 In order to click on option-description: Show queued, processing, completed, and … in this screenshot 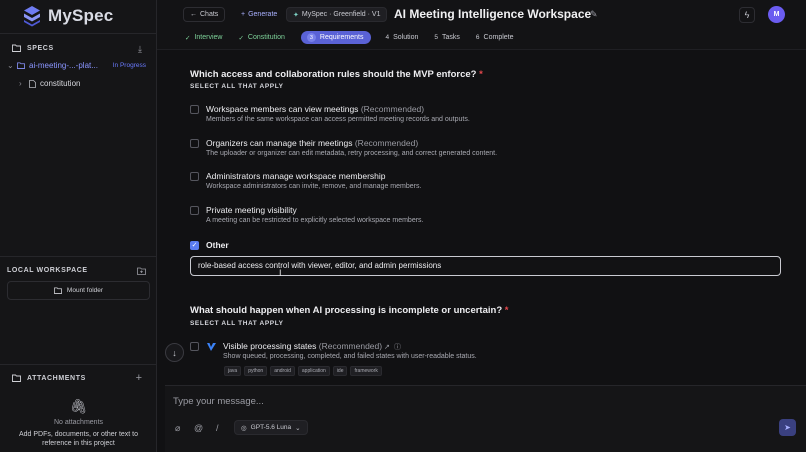, I will do `click(350, 356)`.